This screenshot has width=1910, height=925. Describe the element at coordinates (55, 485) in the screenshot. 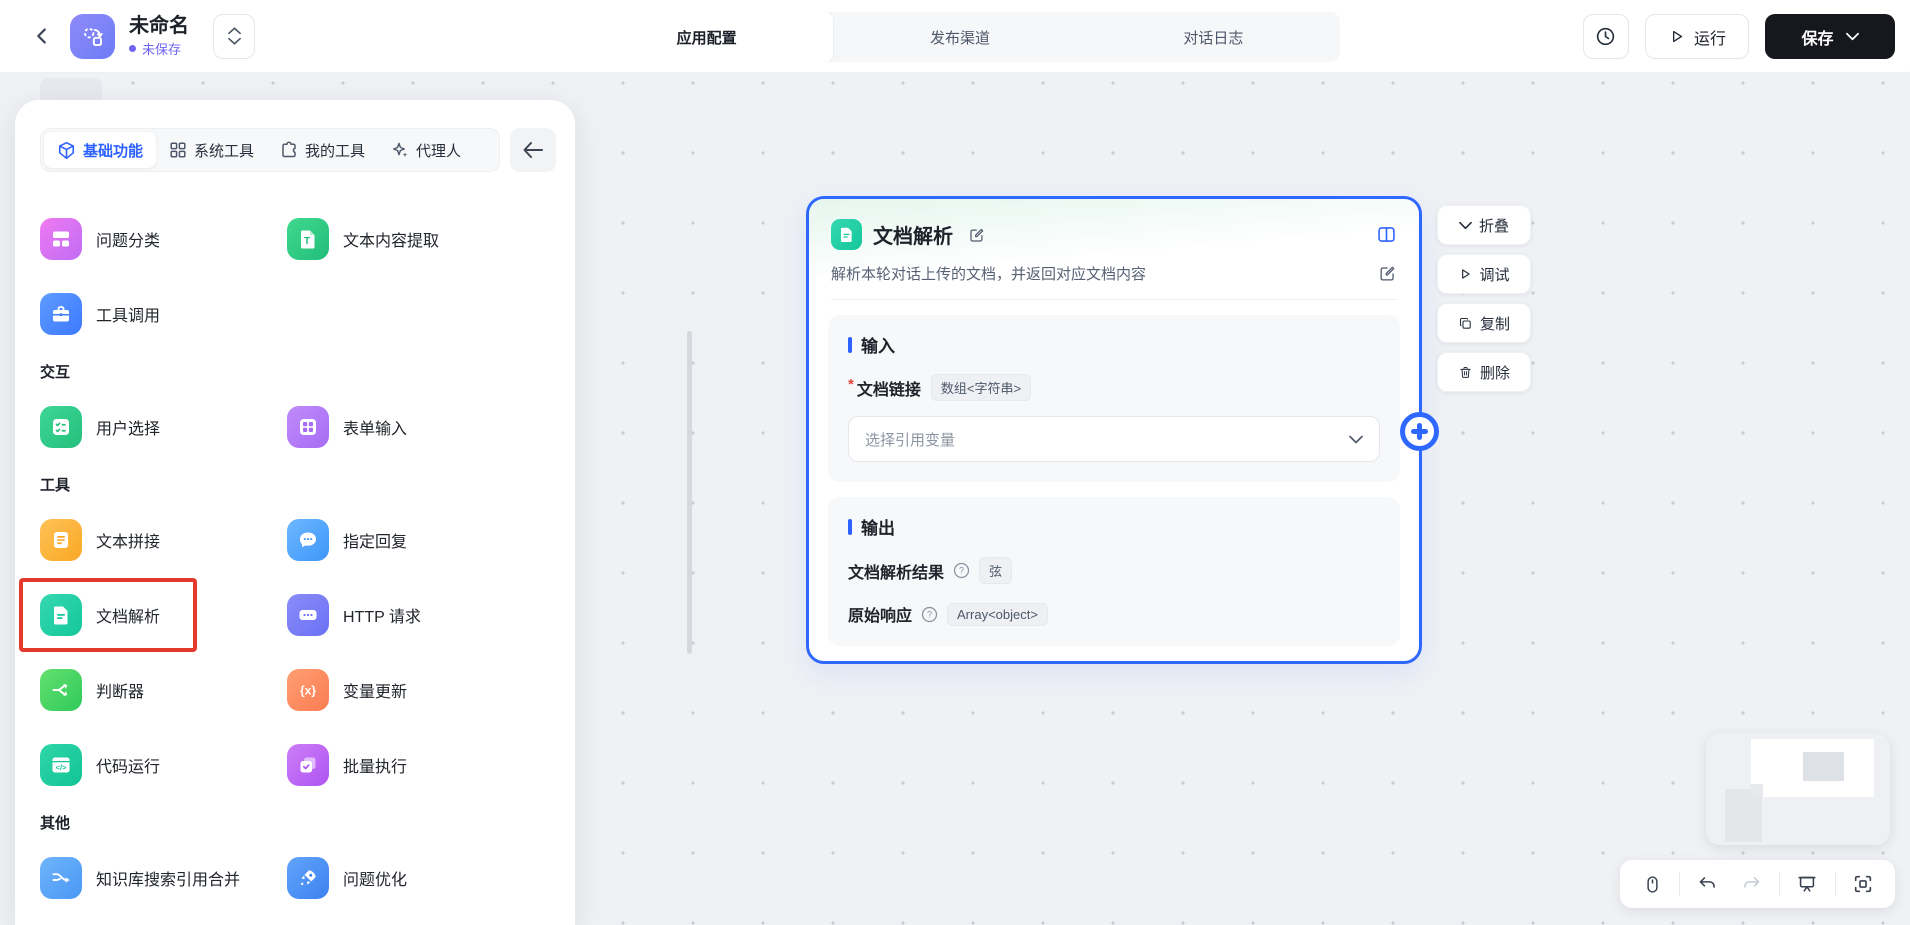

I see `section-header-tools: 工具` at that location.